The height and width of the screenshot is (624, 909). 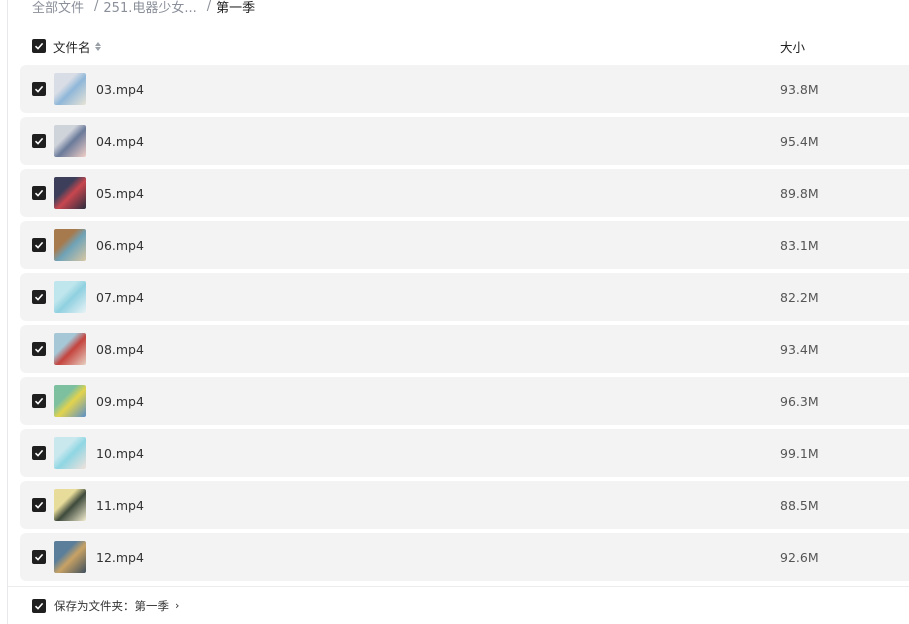 What do you see at coordinates (111, 606) in the screenshot?
I see `save-as-folder-label: 保存为文件夹：第一季` at bounding box center [111, 606].